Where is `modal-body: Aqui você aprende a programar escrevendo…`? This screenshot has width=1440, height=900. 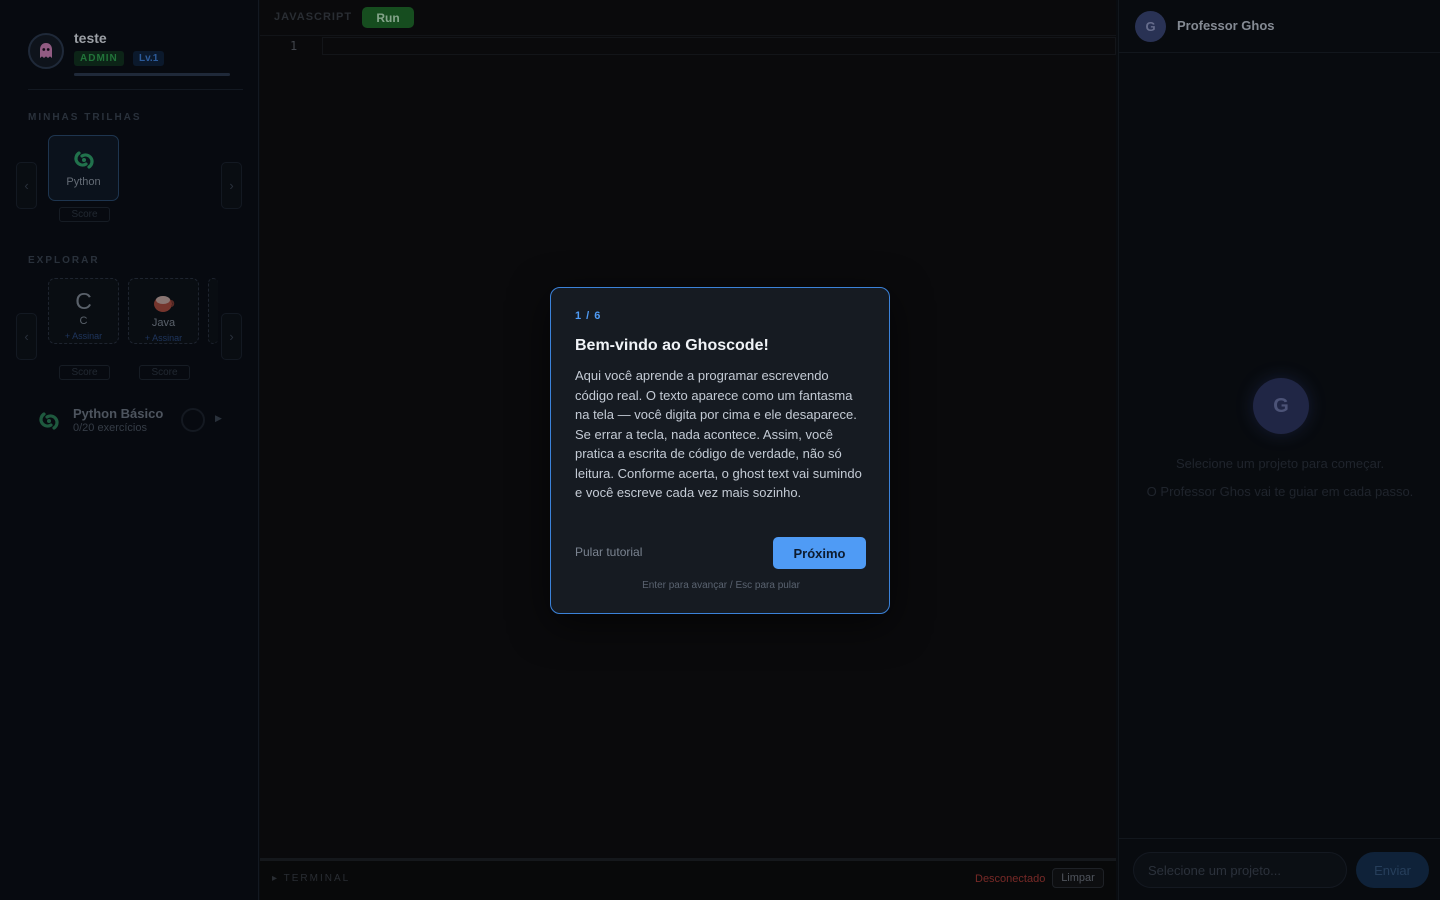 modal-body: Aqui você aprende a programar escrevendo… is located at coordinates (718, 434).